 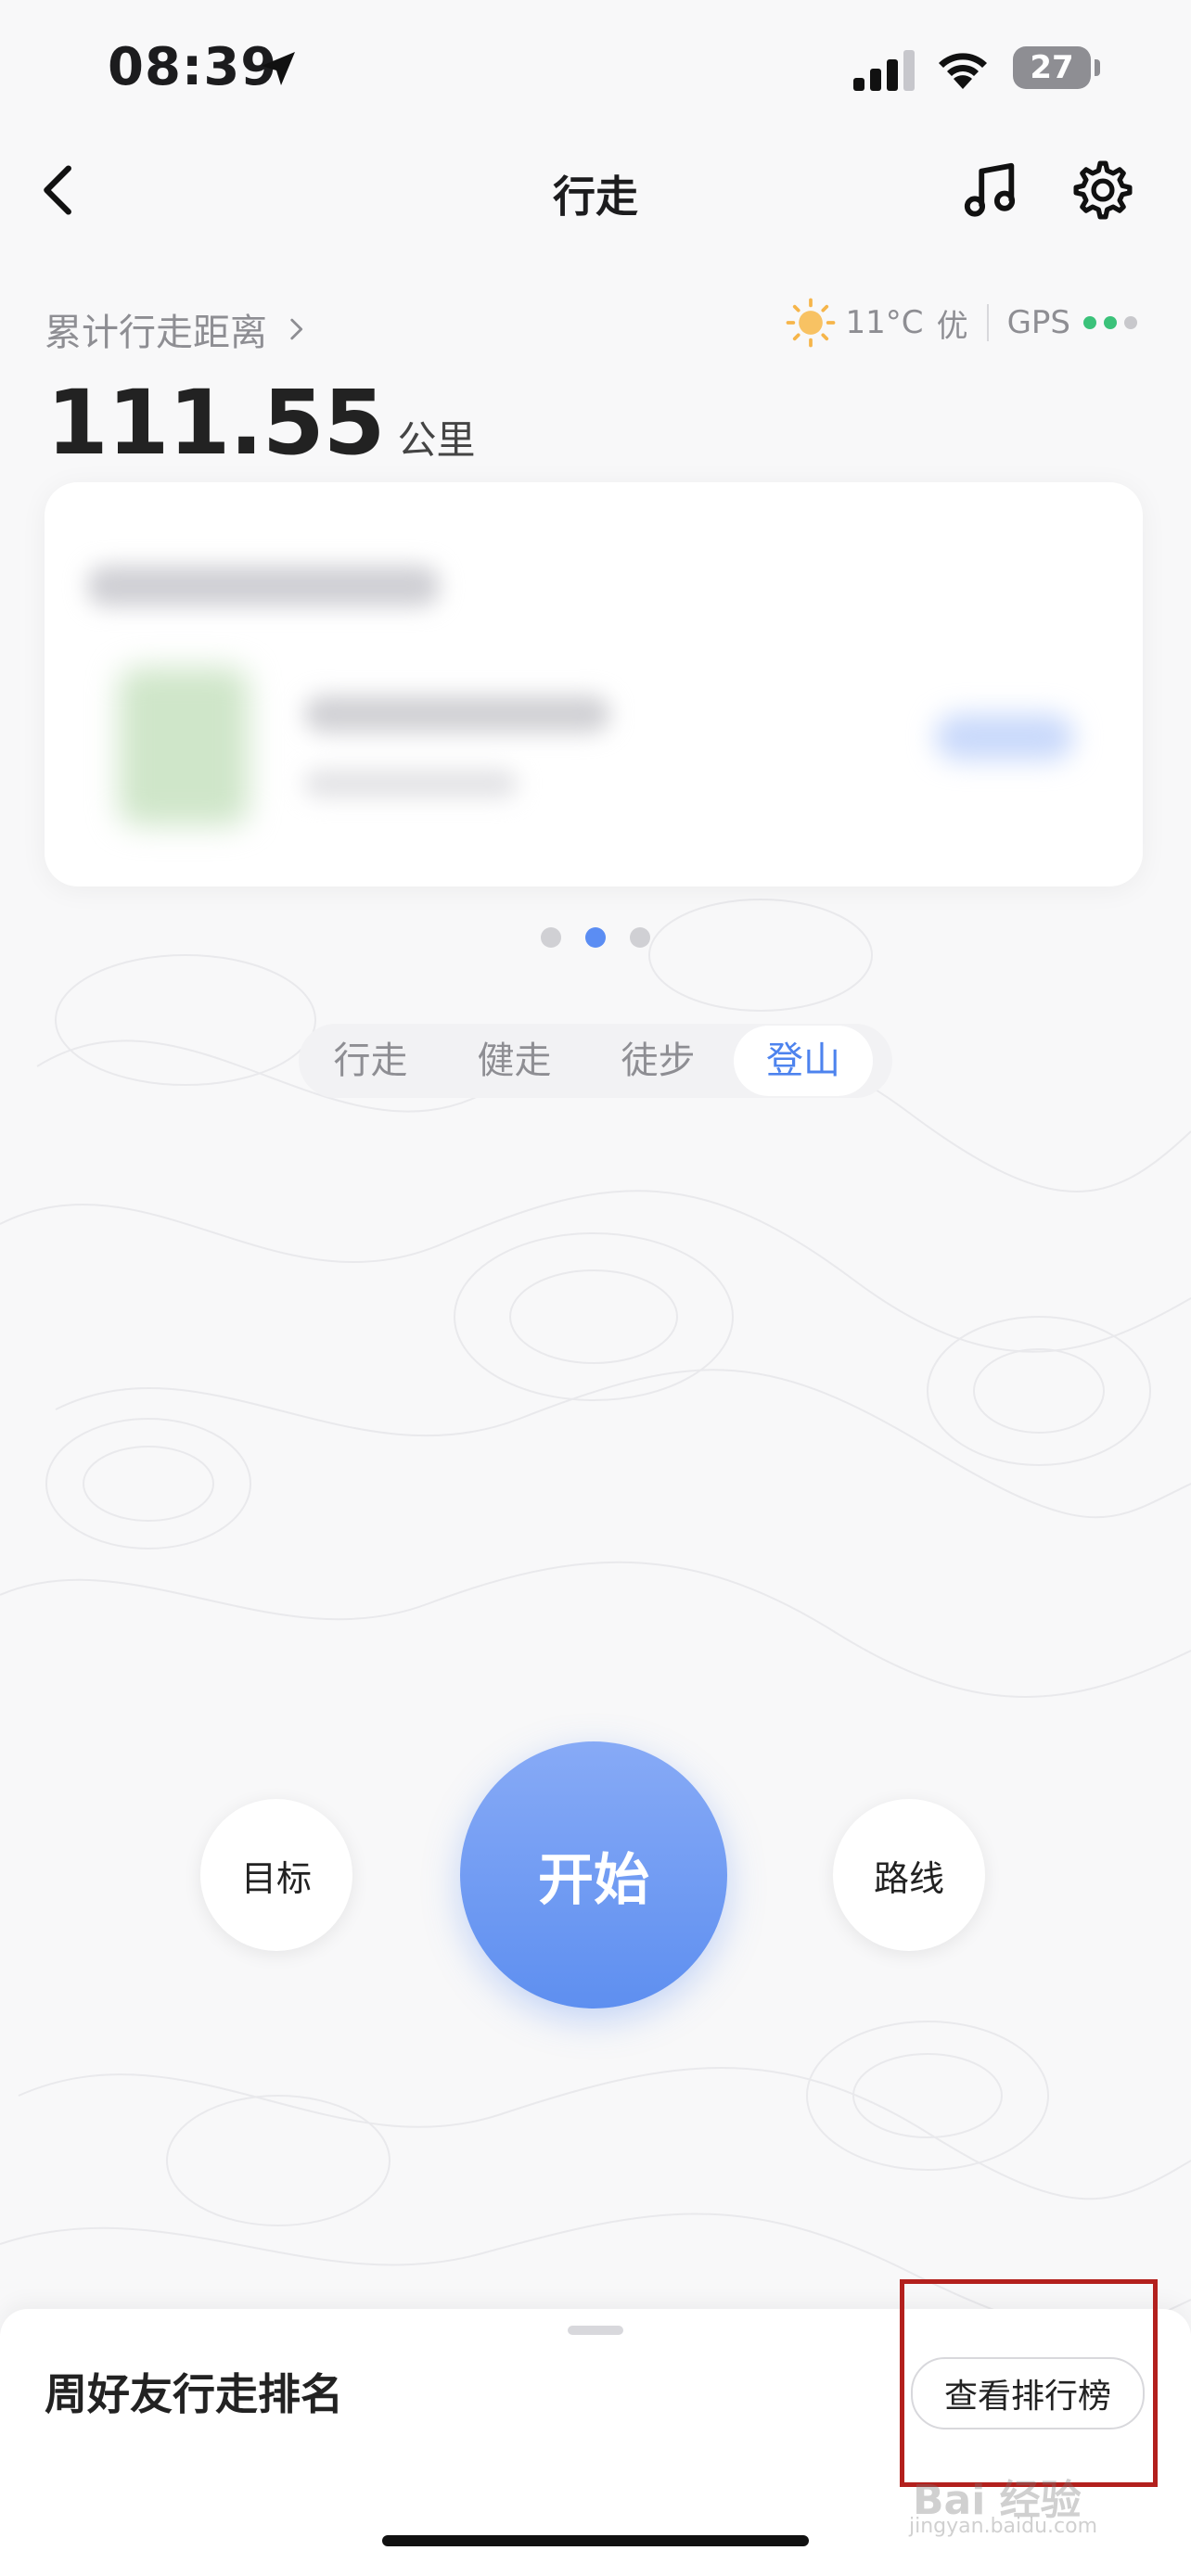 I want to click on start-button: 开始, so click(x=593, y=1875).